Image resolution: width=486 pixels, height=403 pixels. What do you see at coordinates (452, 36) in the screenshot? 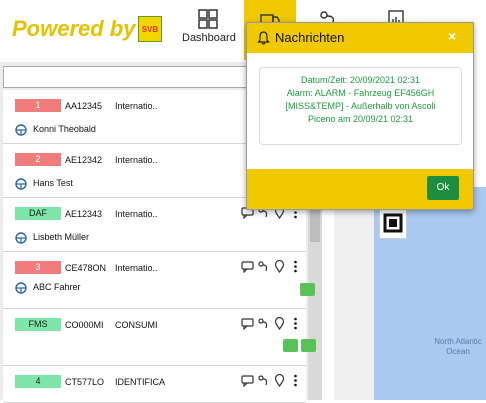
I see `close-icon: ×` at bounding box center [452, 36].